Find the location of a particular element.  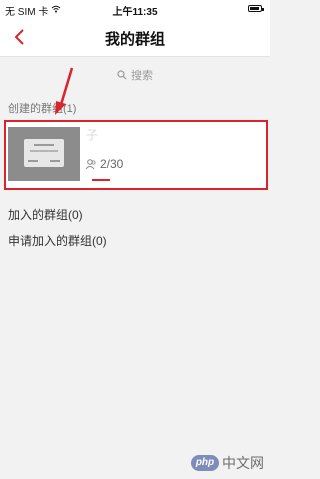

nav-bar: 我的群组 is located at coordinates (135, 37).